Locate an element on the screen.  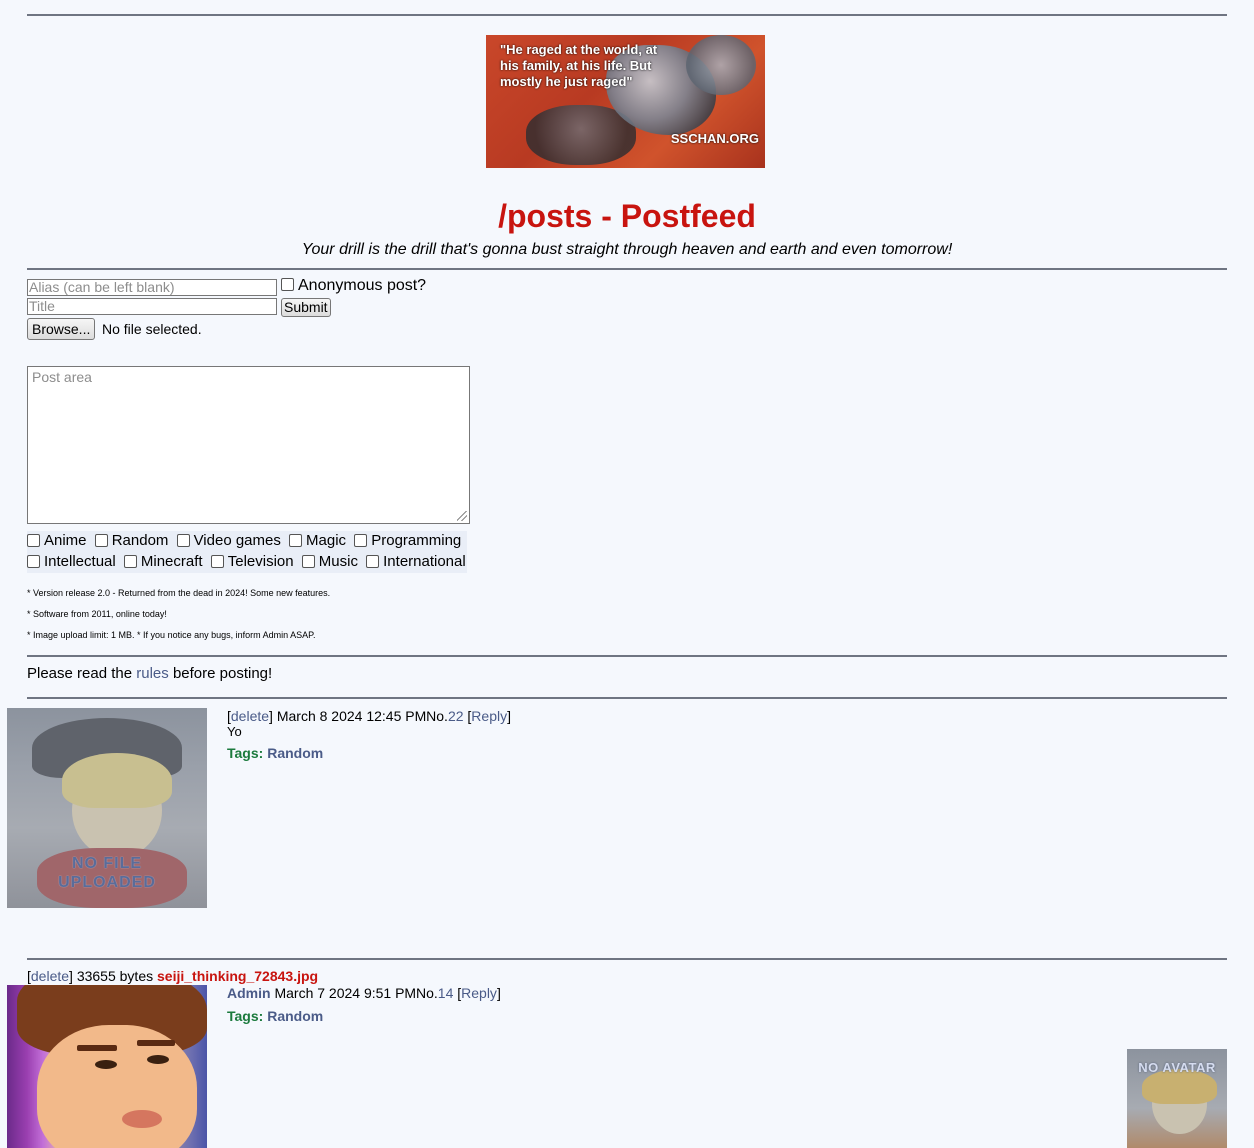
post-header: Admin March 7 2024 9:51 PM No.14 [Reply] is located at coordinates (364, 993).